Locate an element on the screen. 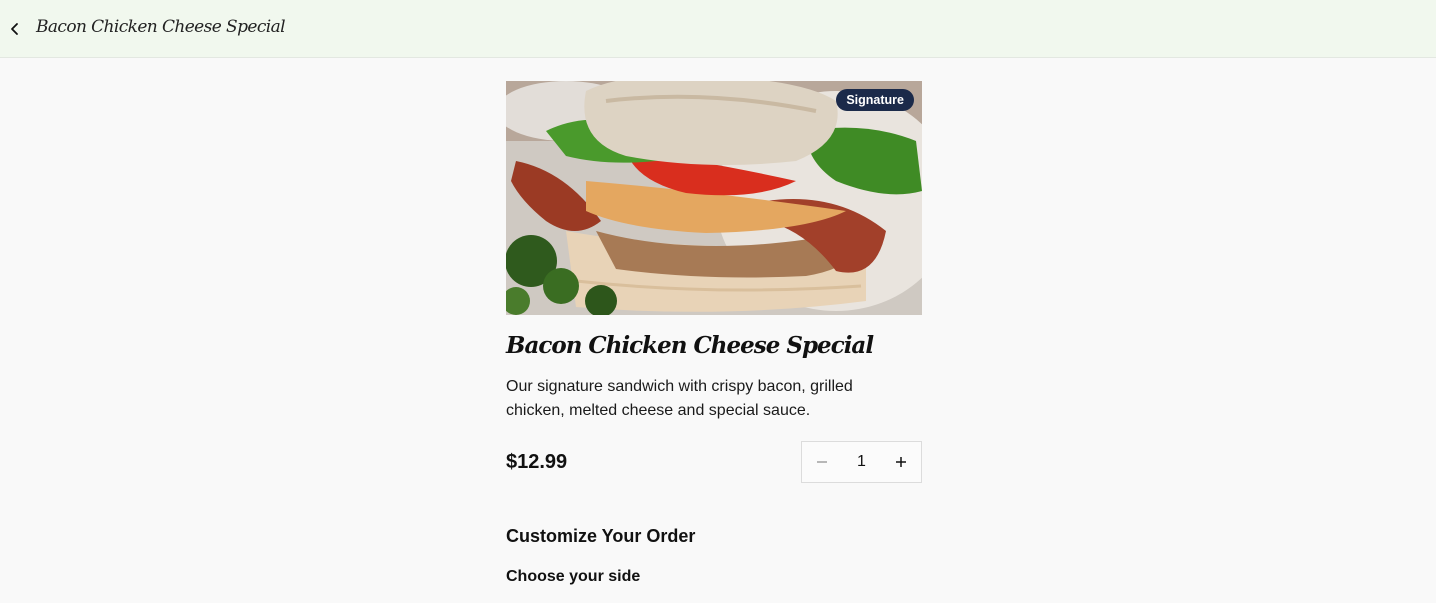  decrease-quantity-button is located at coordinates (822, 462).